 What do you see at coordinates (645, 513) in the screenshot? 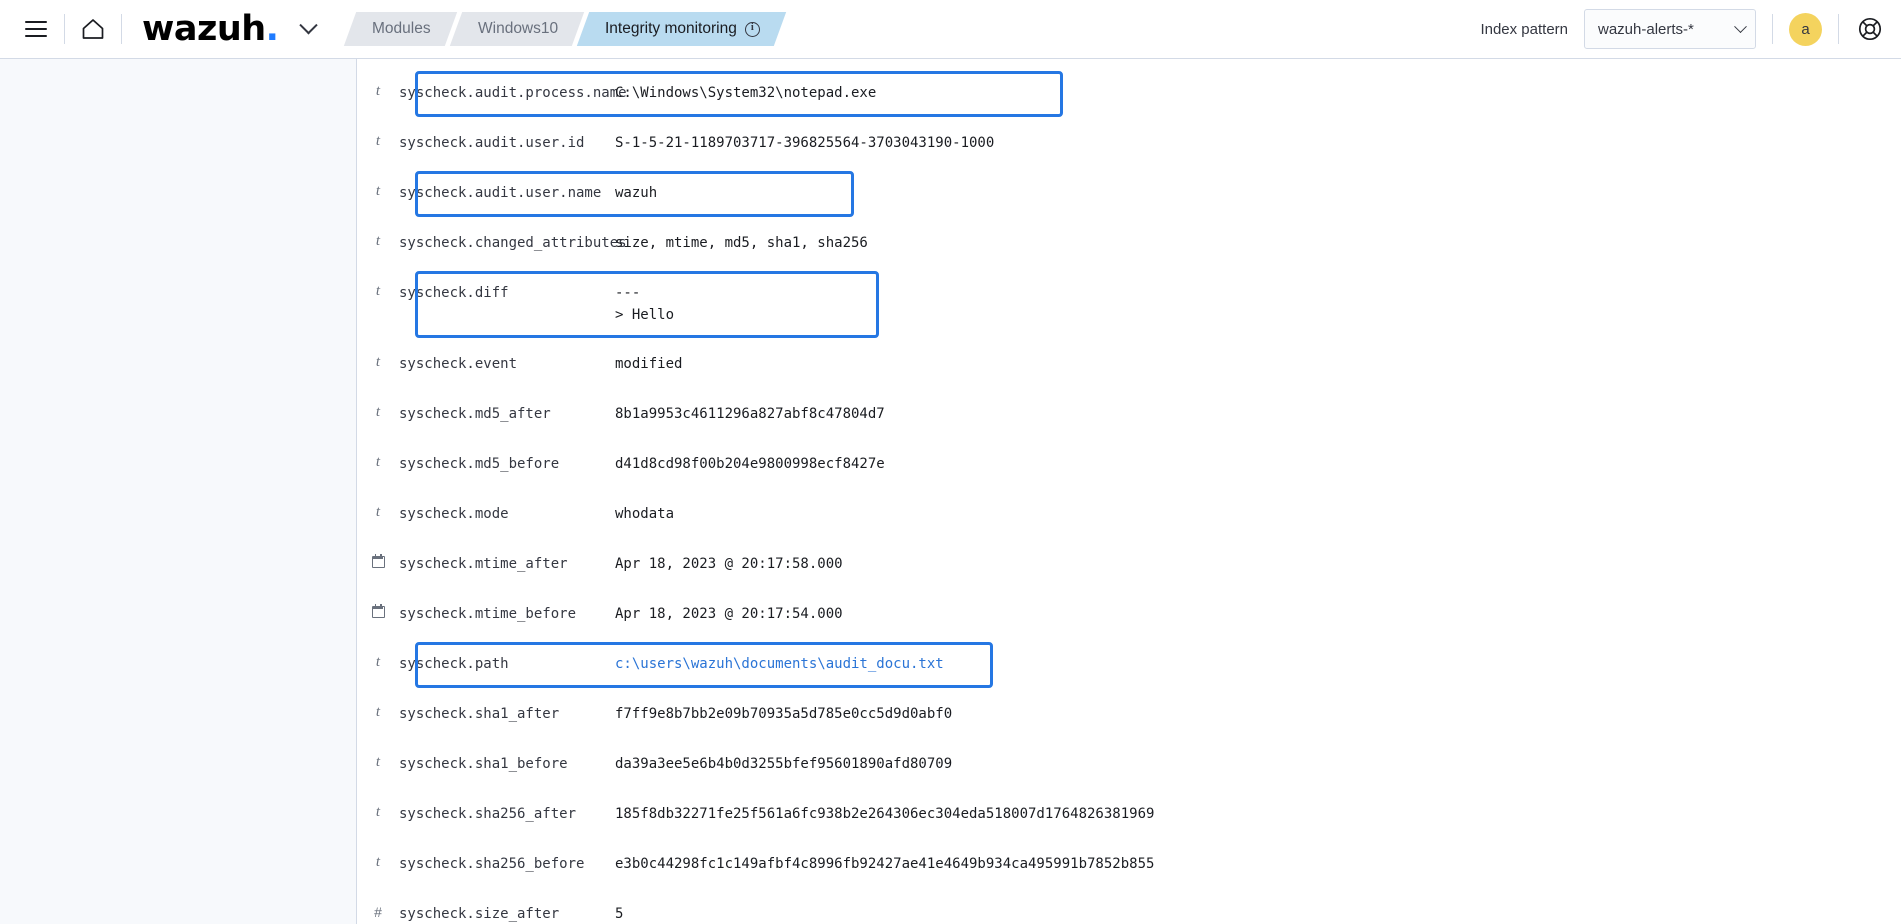
I see `field-value: whodata` at bounding box center [645, 513].